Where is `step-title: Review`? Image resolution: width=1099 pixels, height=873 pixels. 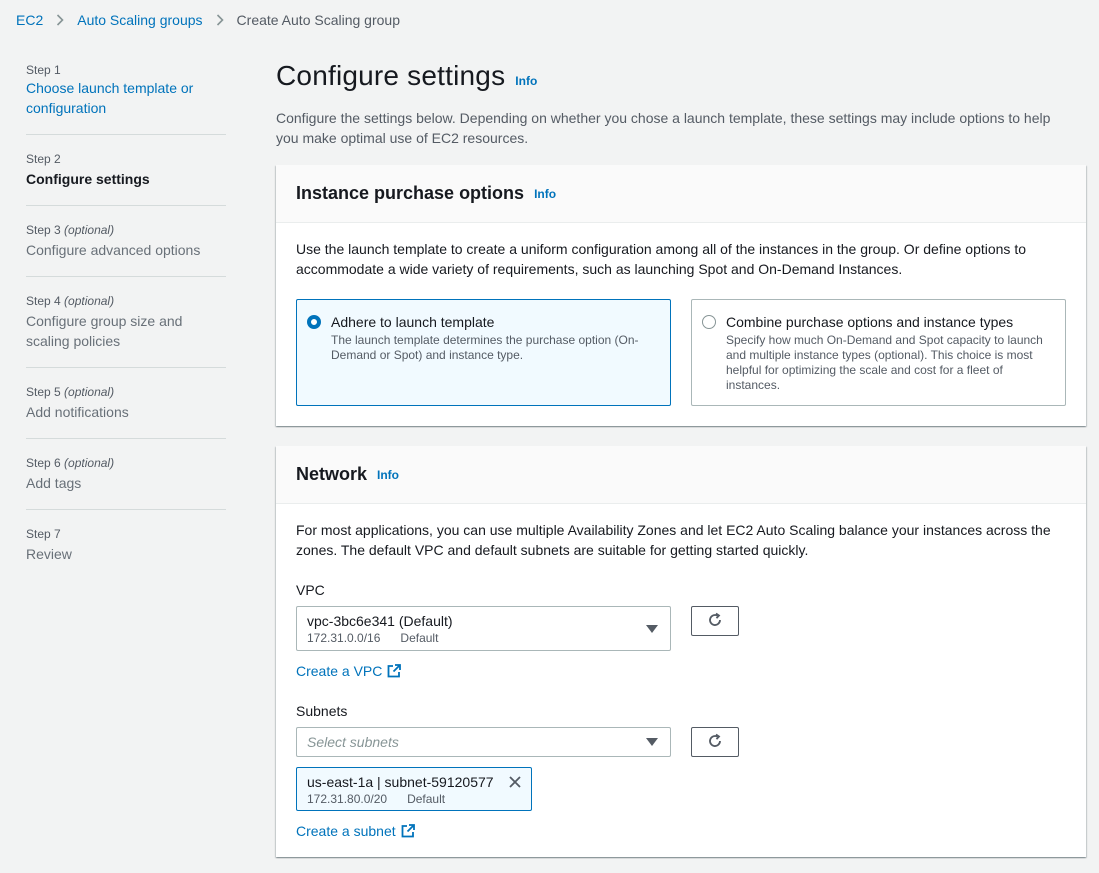 step-title: Review is located at coordinates (49, 554).